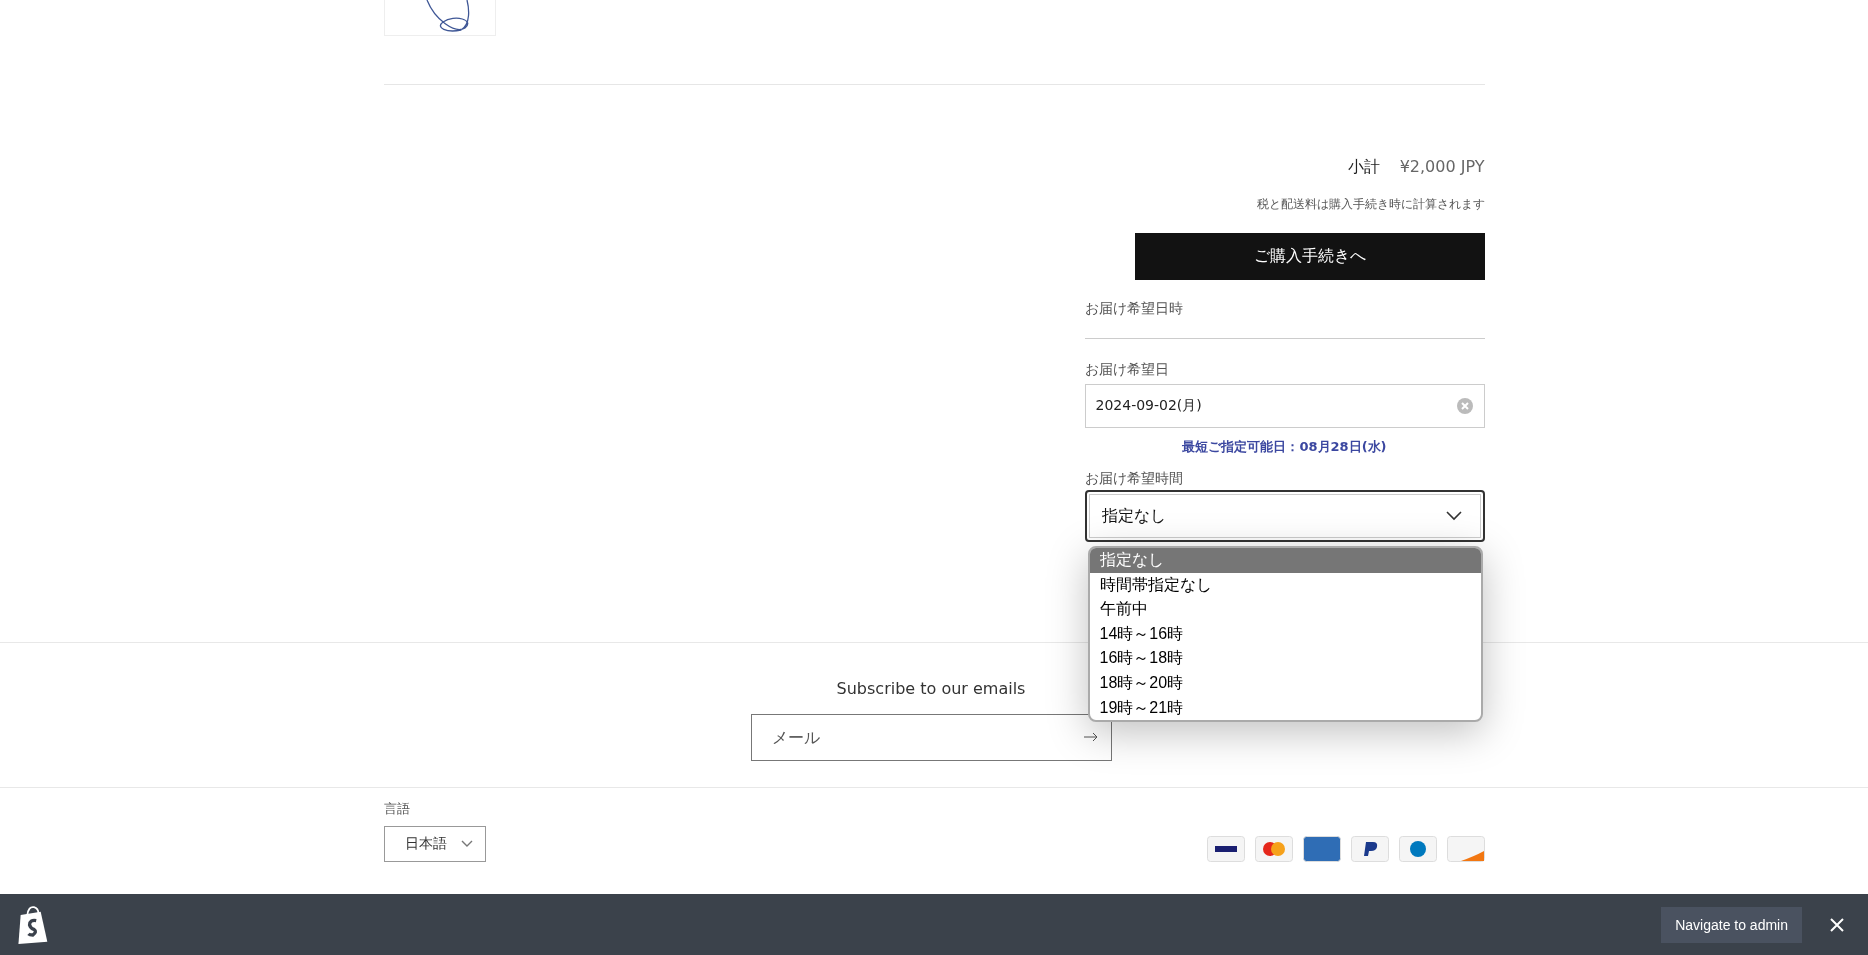 This screenshot has height=955, width=1868. Describe the element at coordinates (1442, 166) in the screenshot. I see `subtotal-amount: ¥2,000 JPY` at that location.